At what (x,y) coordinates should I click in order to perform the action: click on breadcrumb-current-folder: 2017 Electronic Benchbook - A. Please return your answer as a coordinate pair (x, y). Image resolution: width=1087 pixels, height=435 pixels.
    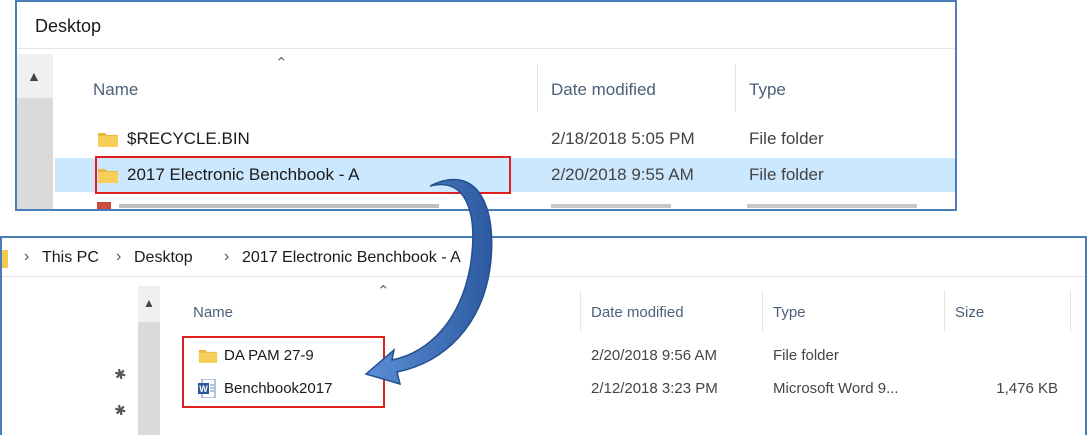
    Looking at the image, I should click on (351, 258).